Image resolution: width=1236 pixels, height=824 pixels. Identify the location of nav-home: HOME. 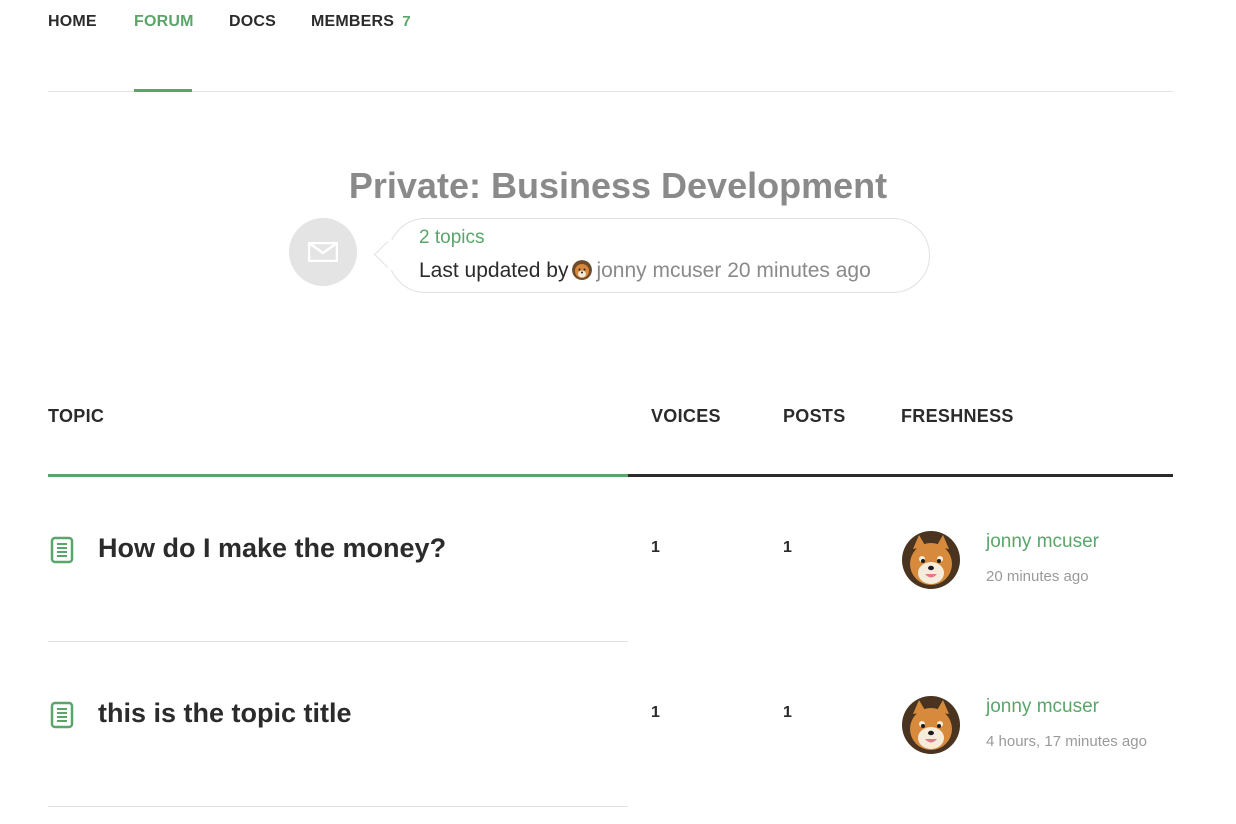
(72, 22).